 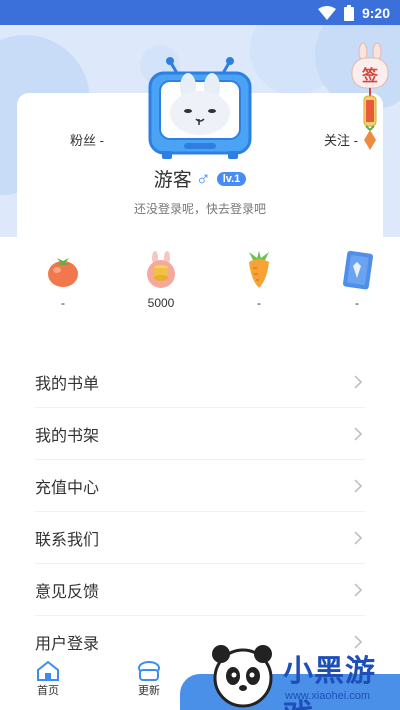 I want to click on nav-home: 首页, so click(x=48, y=679).